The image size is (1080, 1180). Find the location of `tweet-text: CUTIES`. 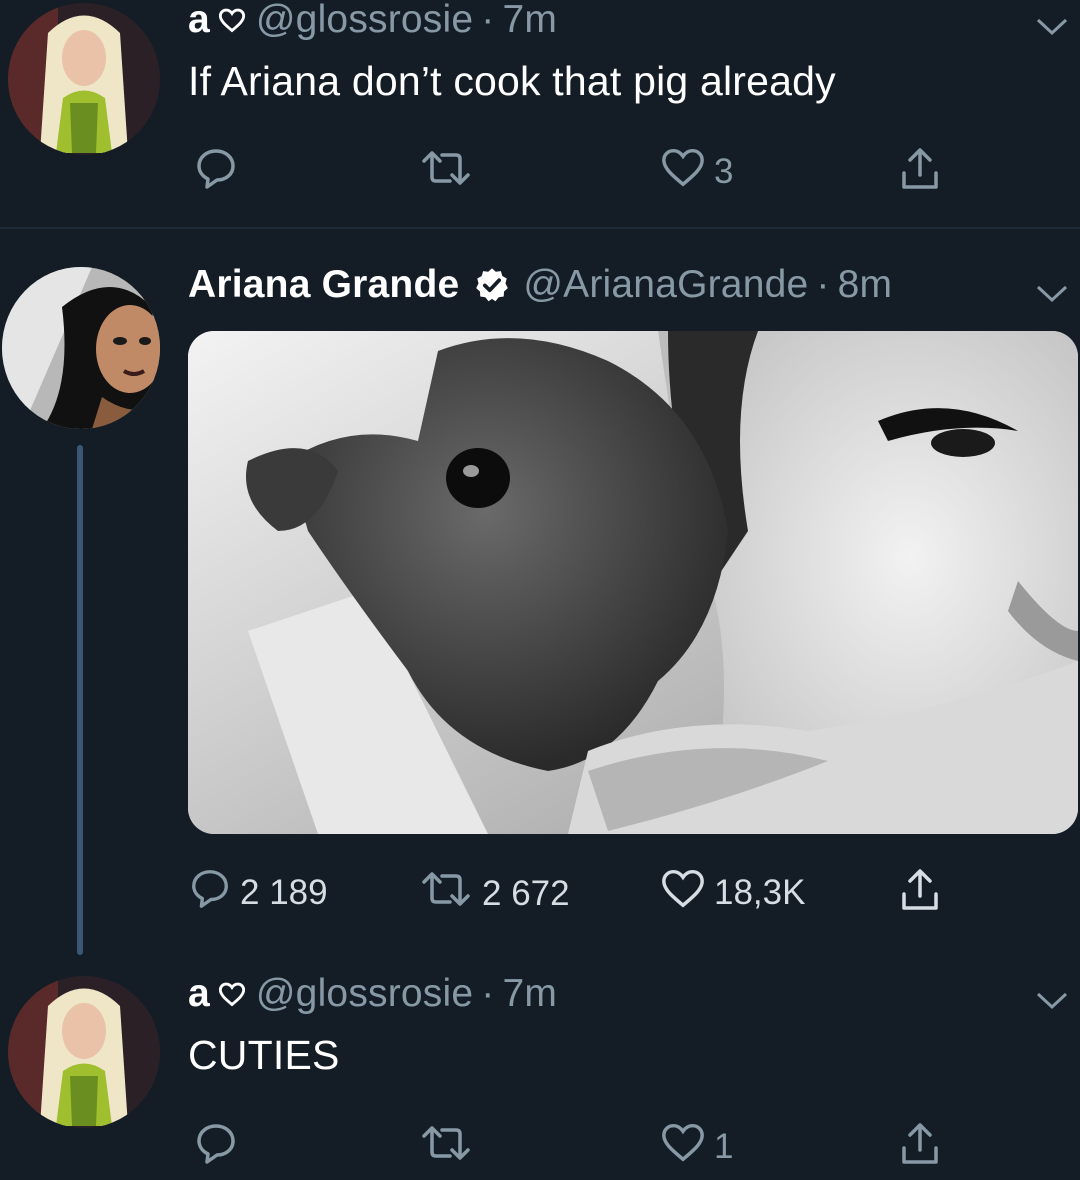

tweet-text: CUTIES is located at coordinates (264, 1055).